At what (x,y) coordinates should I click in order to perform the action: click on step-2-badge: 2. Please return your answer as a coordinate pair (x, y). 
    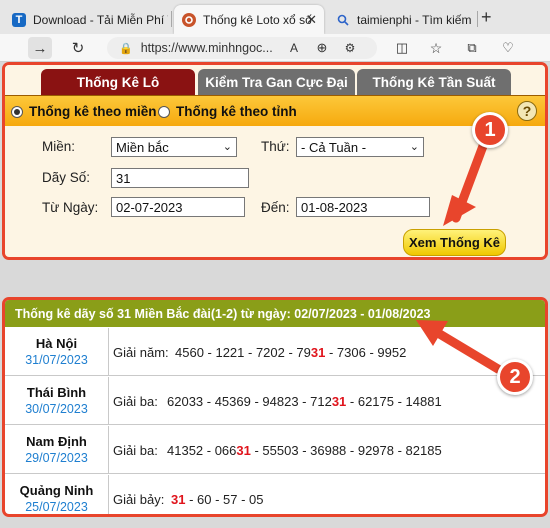
    Looking at the image, I should click on (515, 377).